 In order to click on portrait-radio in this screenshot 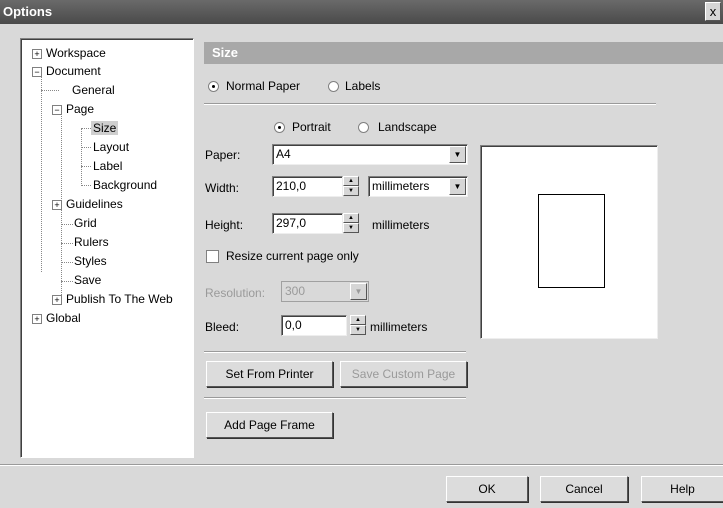, I will do `click(279, 127)`.